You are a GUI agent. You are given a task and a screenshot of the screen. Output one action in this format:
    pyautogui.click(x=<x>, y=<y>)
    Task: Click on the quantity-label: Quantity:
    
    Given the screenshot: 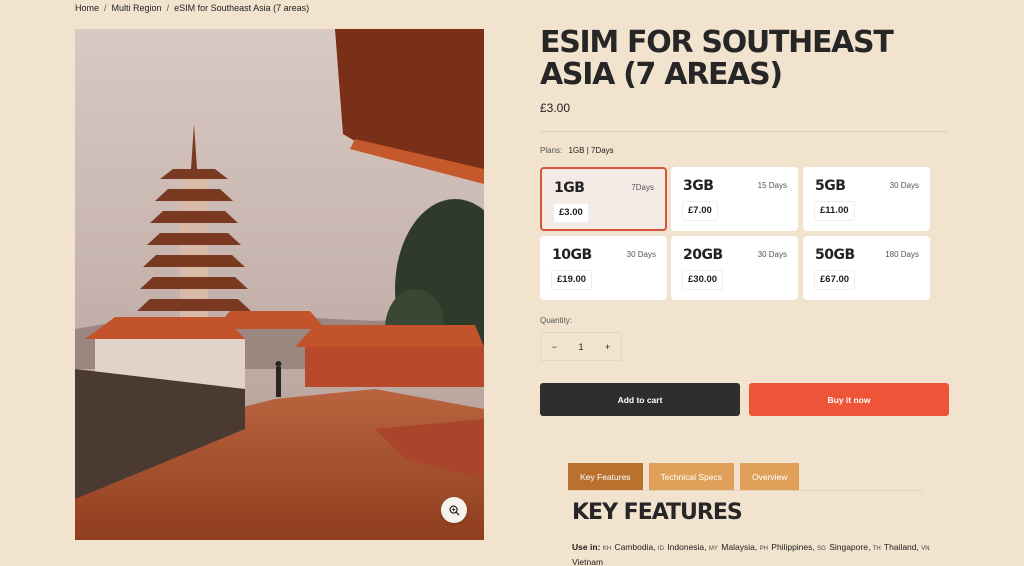 What is the action you would take?
    pyautogui.click(x=556, y=320)
    